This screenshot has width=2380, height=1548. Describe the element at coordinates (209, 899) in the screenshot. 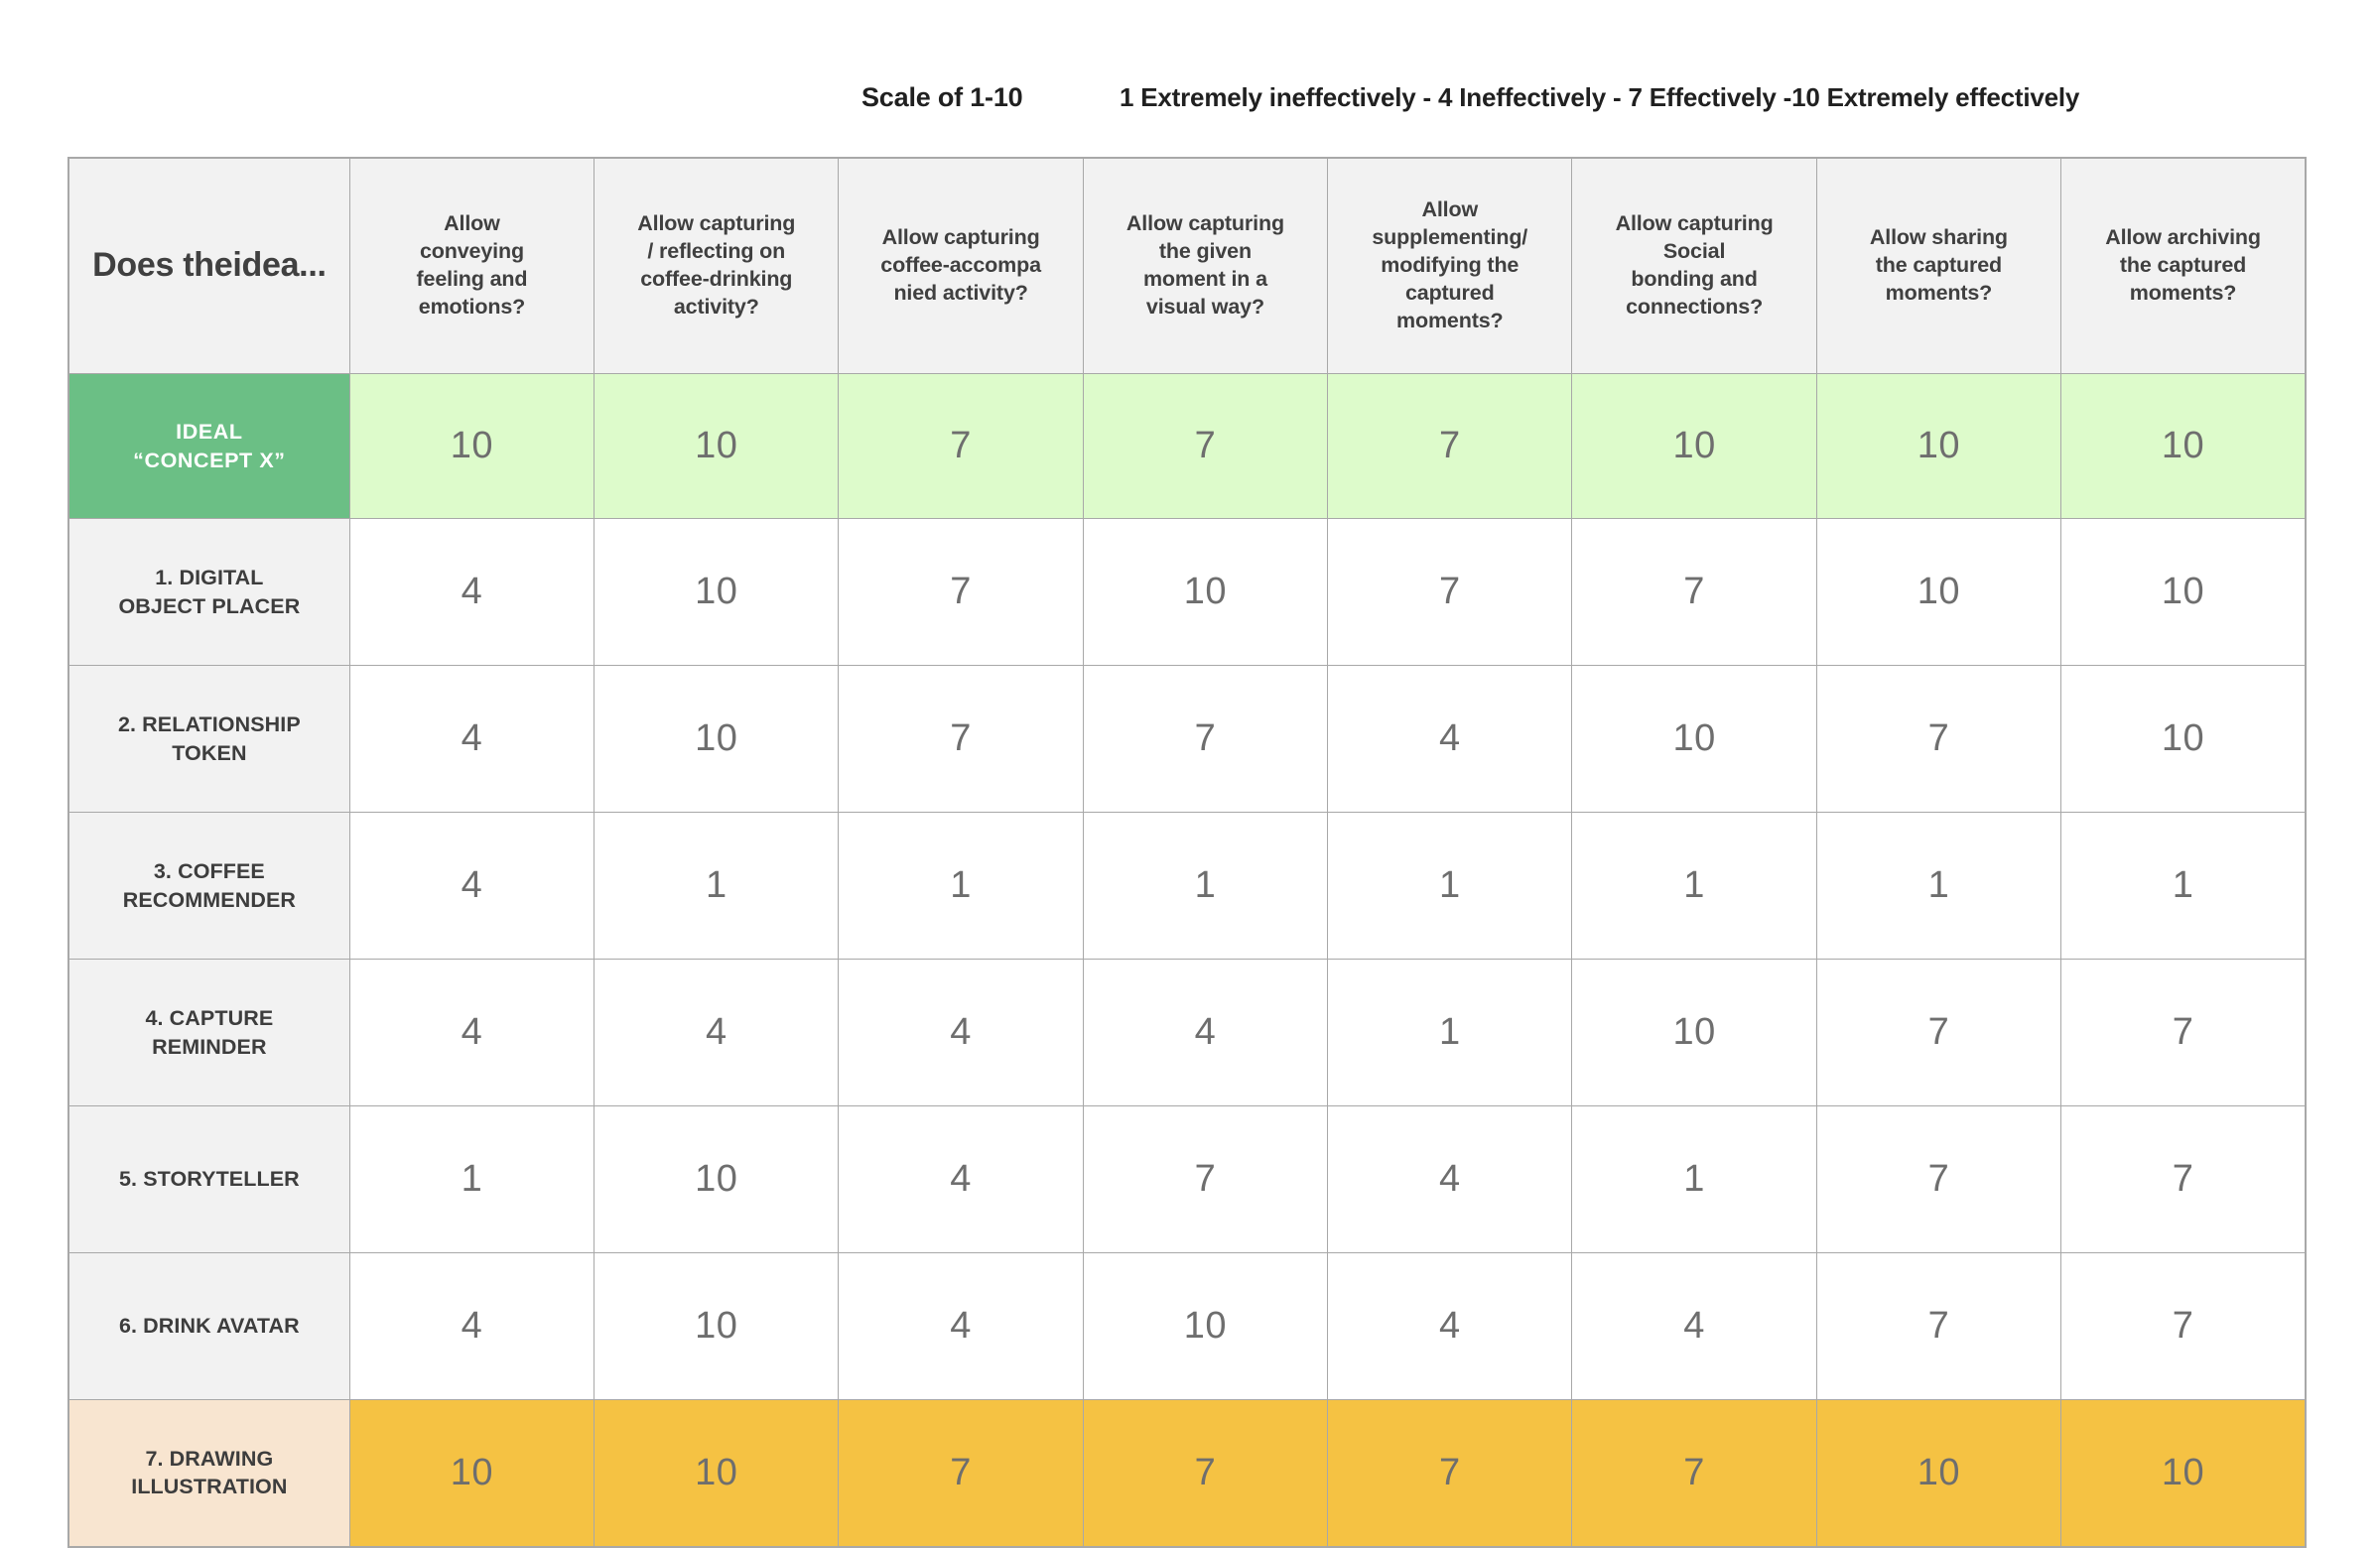

I see `row-label-line: RECOMMENDER` at that location.